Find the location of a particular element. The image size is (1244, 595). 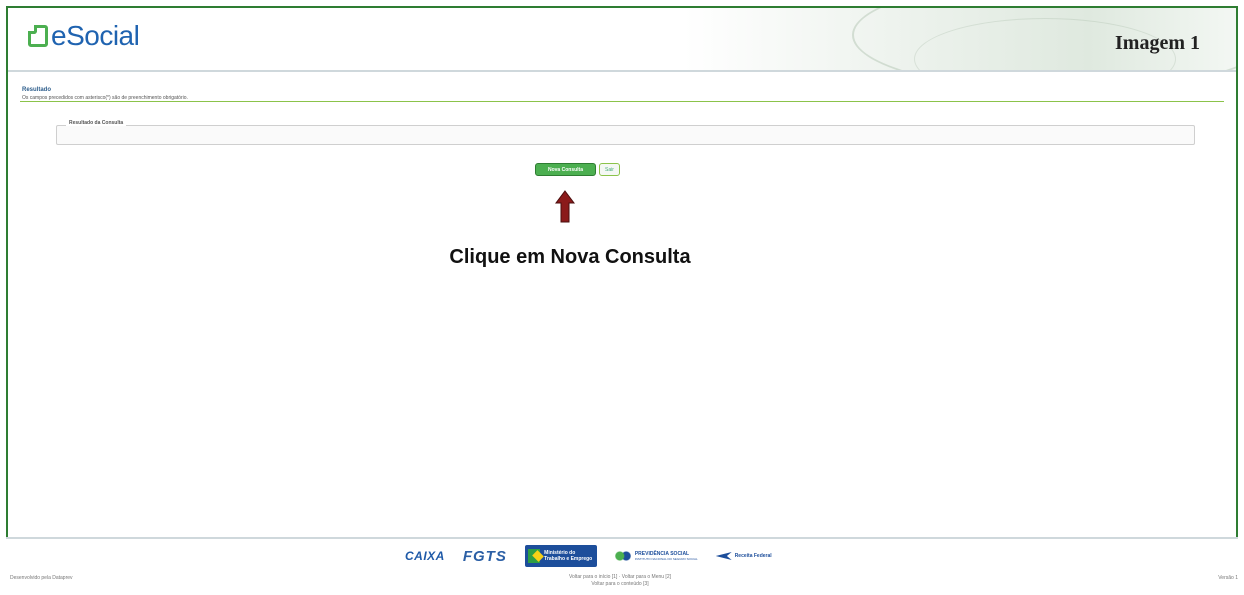

previdencia-icon is located at coordinates (622, 556).